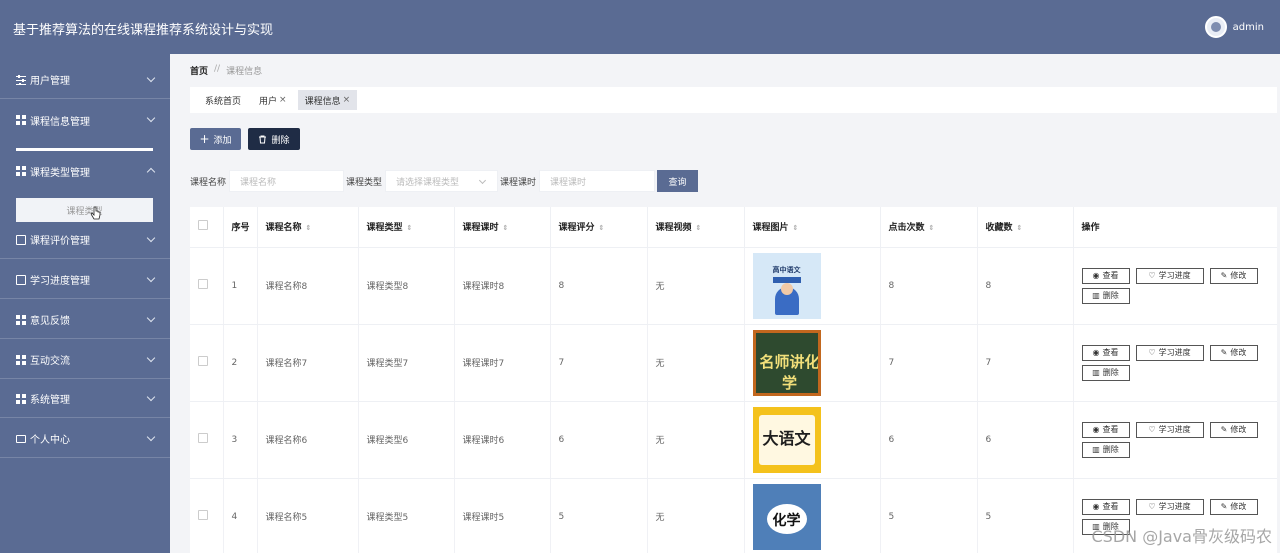 Image resolution: width=1280 pixels, height=553 pixels. I want to click on thumbnail-text: 大语文, so click(786, 438).